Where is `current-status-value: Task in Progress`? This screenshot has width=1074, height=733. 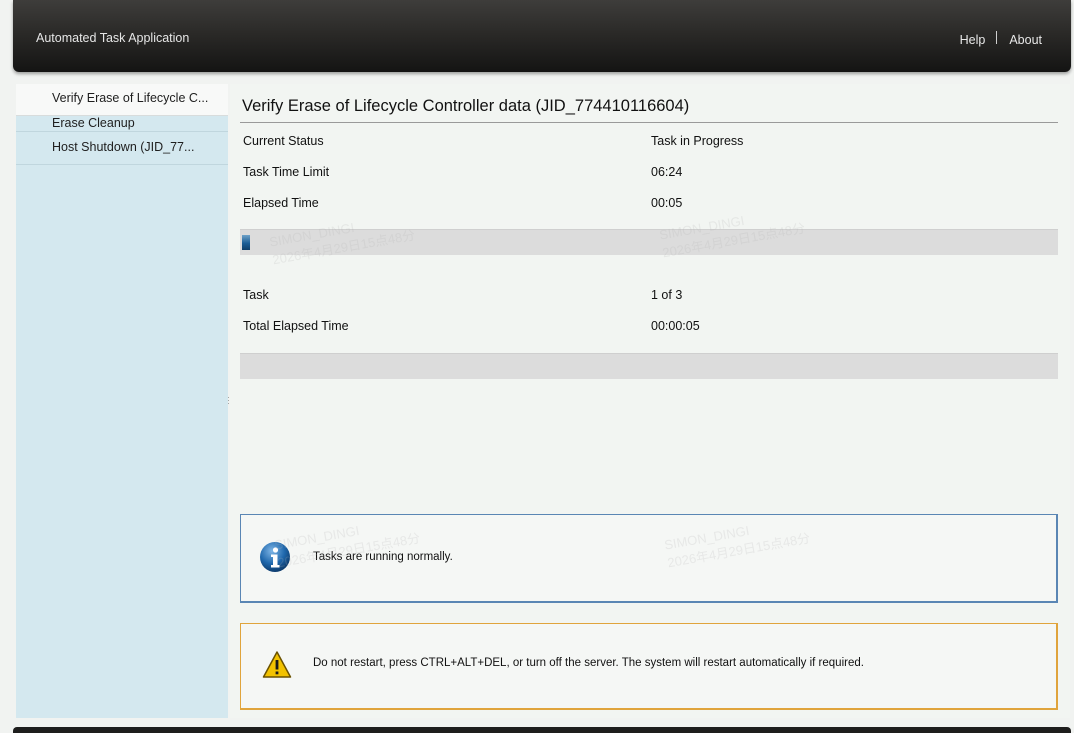 current-status-value: Task in Progress is located at coordinates (697, 141).